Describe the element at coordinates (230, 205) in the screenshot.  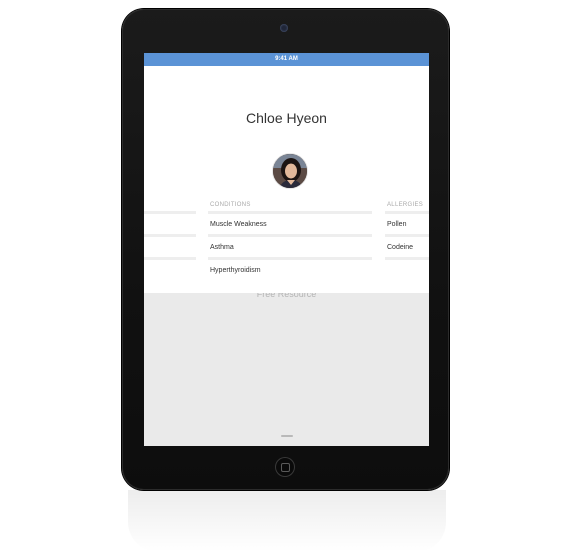
I see `conditions-label: CONDITIONS` at that location.